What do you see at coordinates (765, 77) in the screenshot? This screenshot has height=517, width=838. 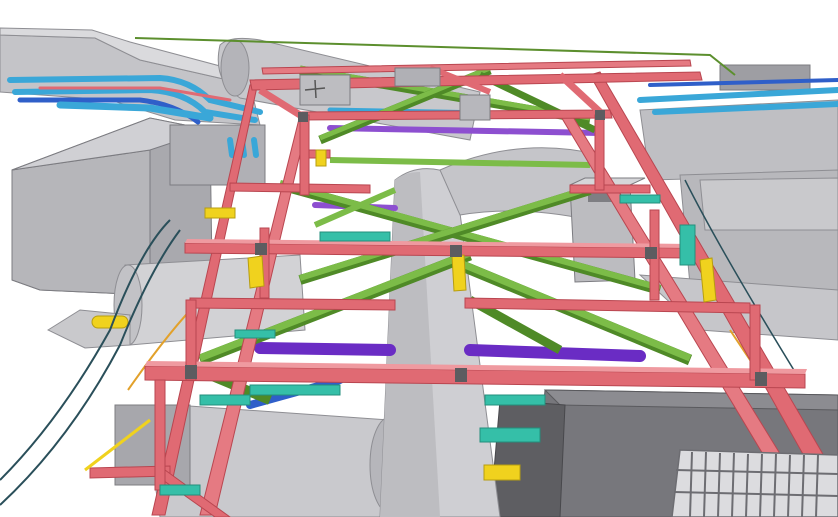 I see `duct-right-top-box` at bounding box center [765, 77].